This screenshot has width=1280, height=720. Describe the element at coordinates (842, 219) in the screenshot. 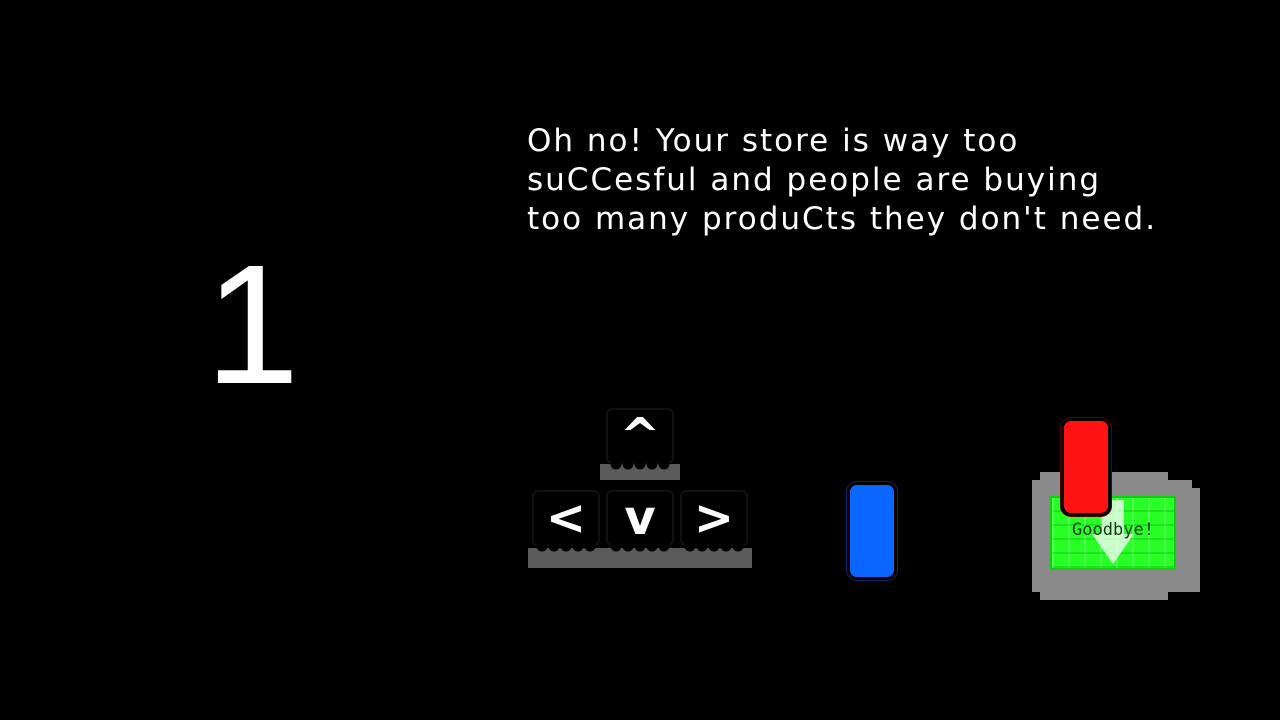

I see `instruction-line: too many produCts they don't need.` at that location.